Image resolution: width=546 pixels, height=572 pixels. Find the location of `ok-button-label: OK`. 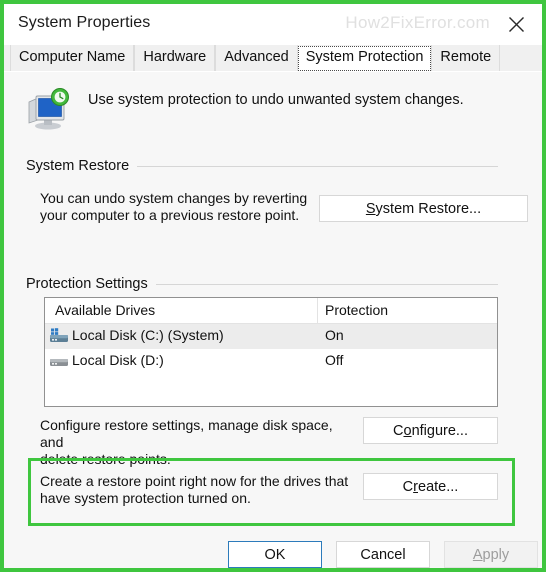

ok-button-label: OK is located at coordinates (275, 554).